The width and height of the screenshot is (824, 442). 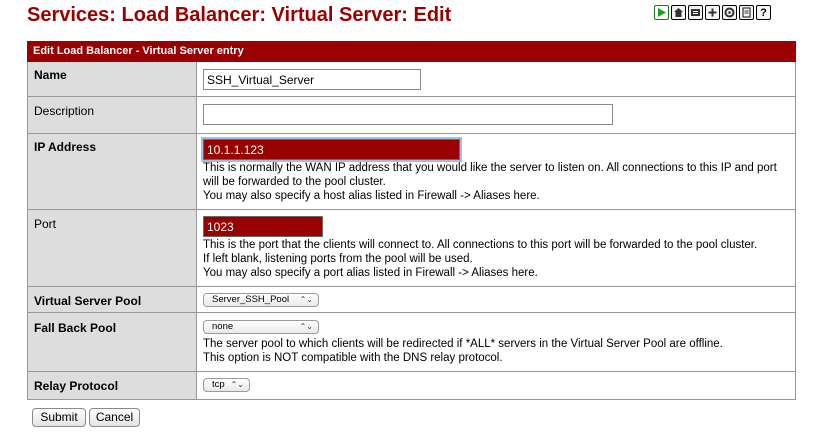 What do you see at coordinates (261, 327) in the screenshot?
I see `fall-back-pool-select: none ⌃⌄` at bounding box center [261, 327].